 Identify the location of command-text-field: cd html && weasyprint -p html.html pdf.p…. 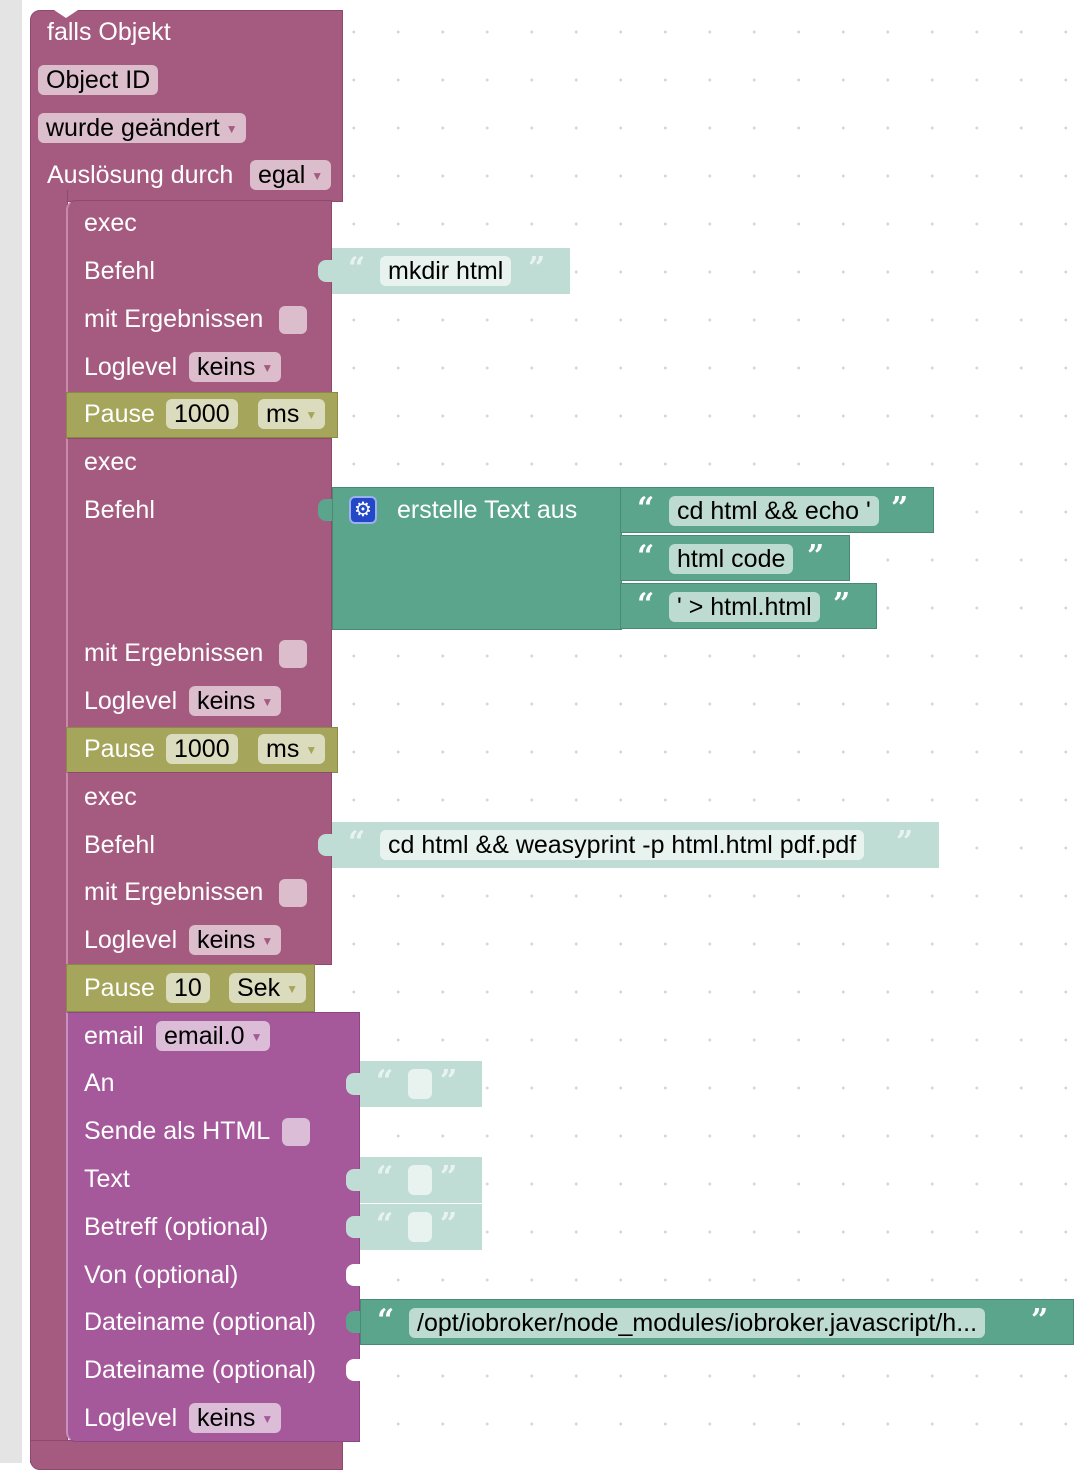
(622, 845).